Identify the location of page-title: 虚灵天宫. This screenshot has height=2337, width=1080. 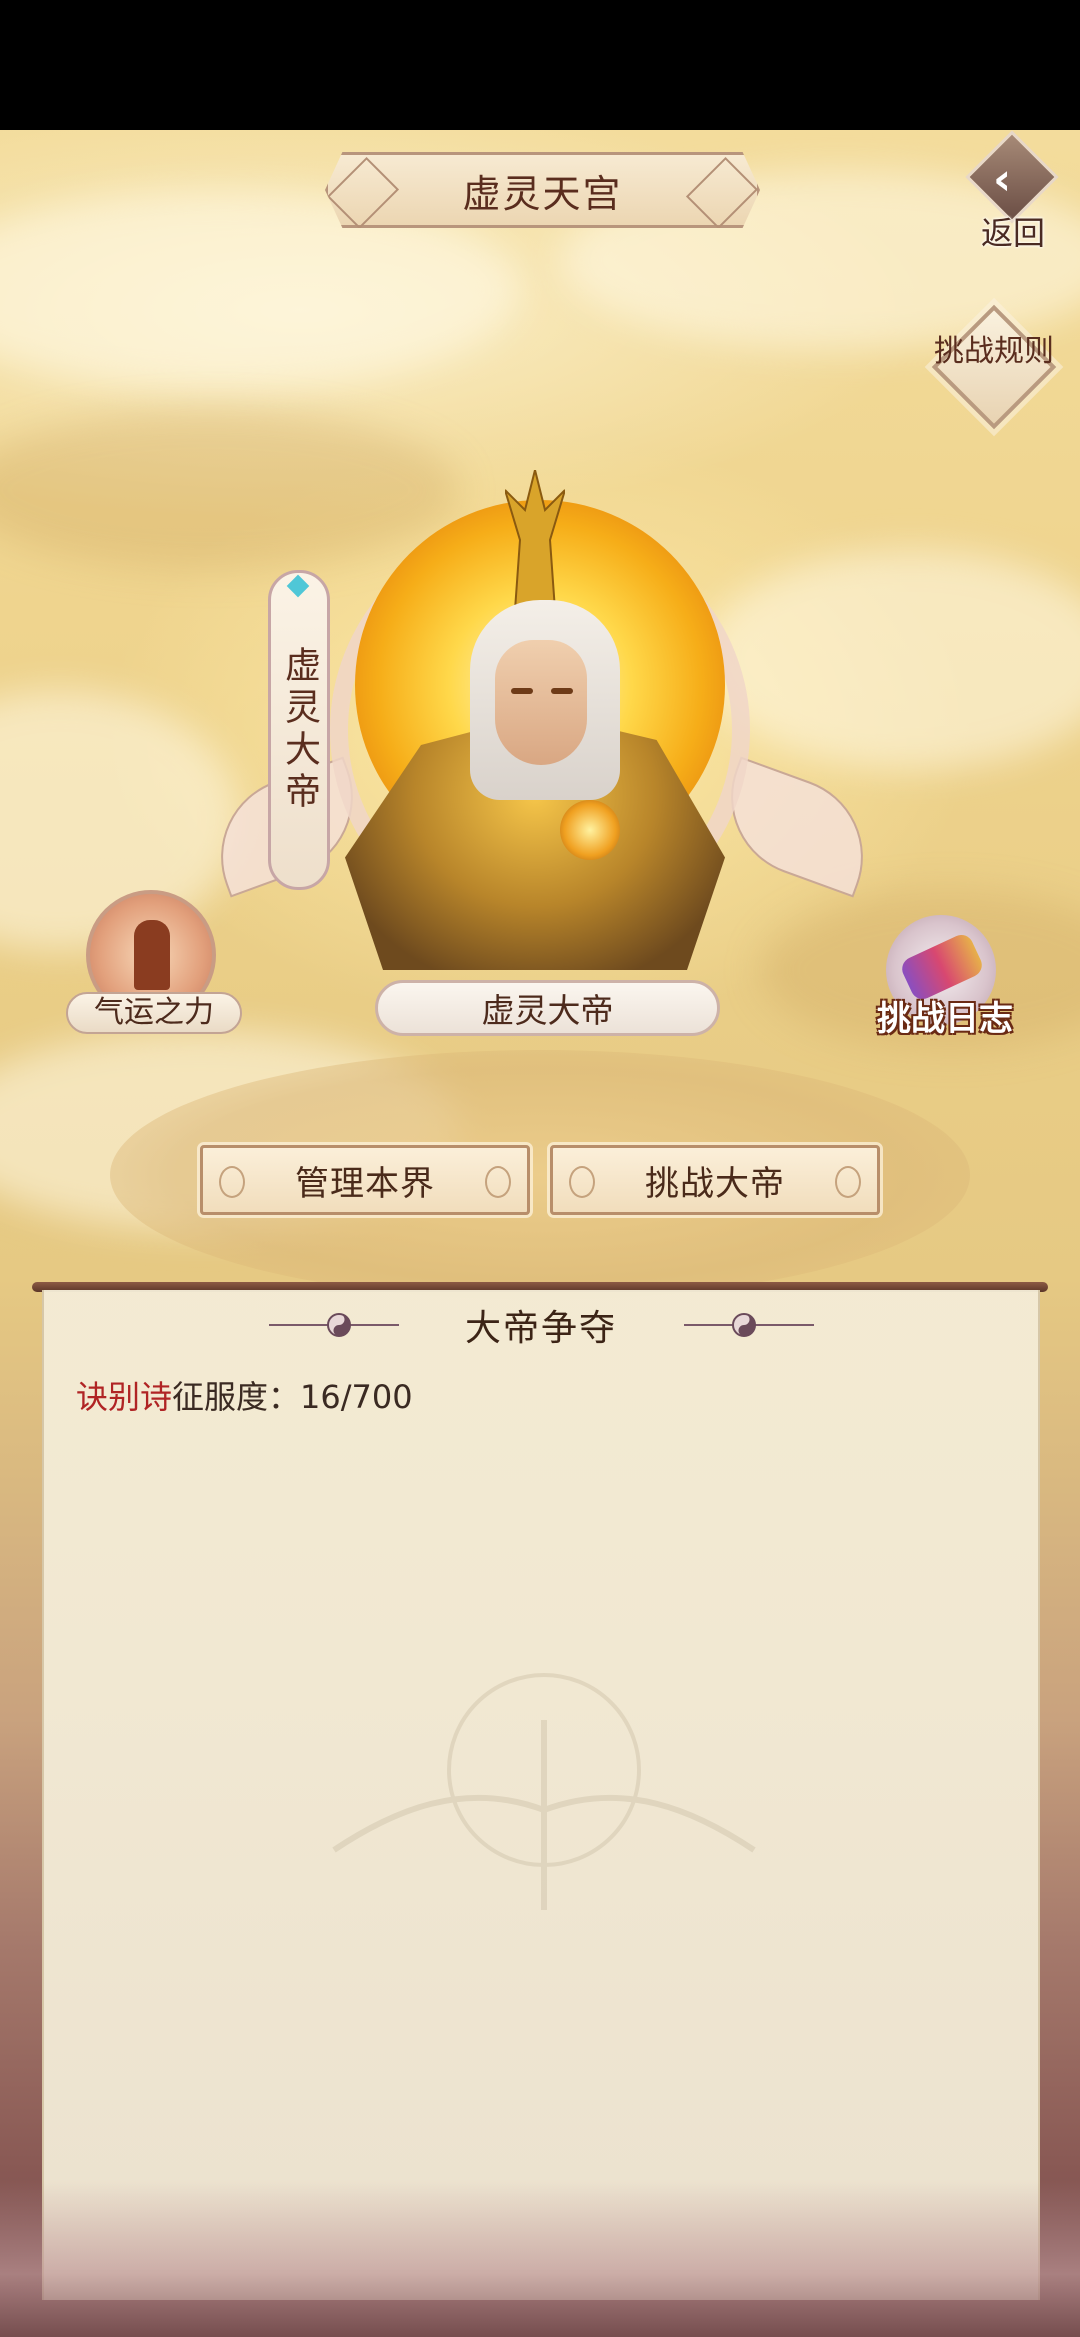
(542, 193).